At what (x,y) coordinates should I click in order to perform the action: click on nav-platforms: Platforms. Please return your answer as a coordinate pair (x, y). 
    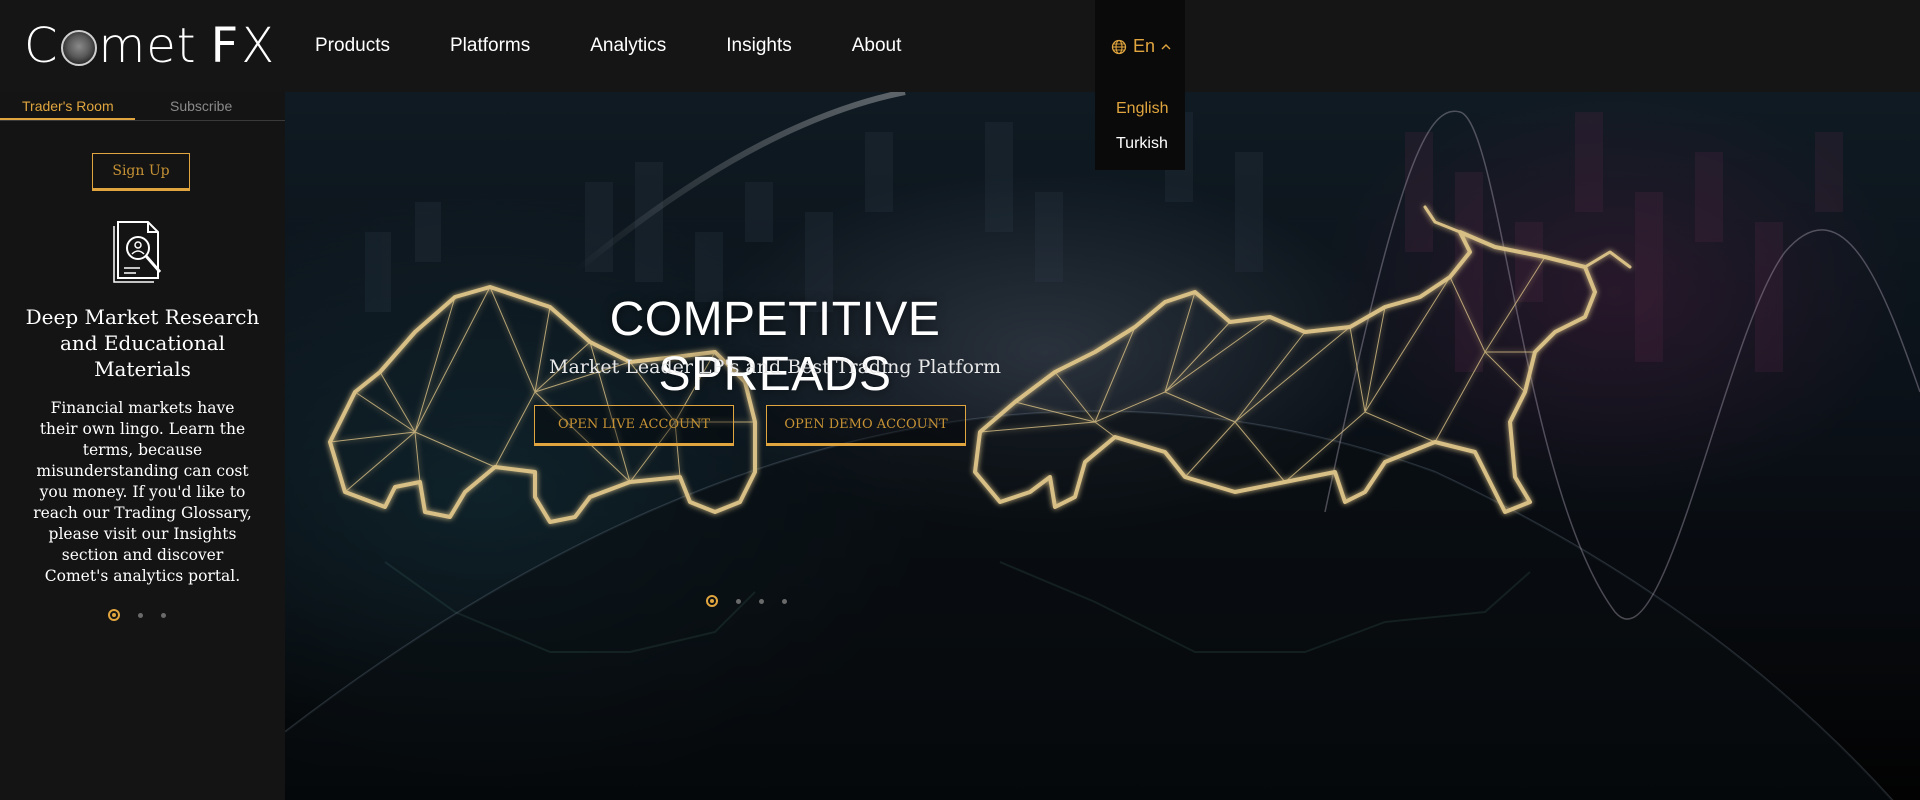
    Looking at the image, I should click on (490, 46).